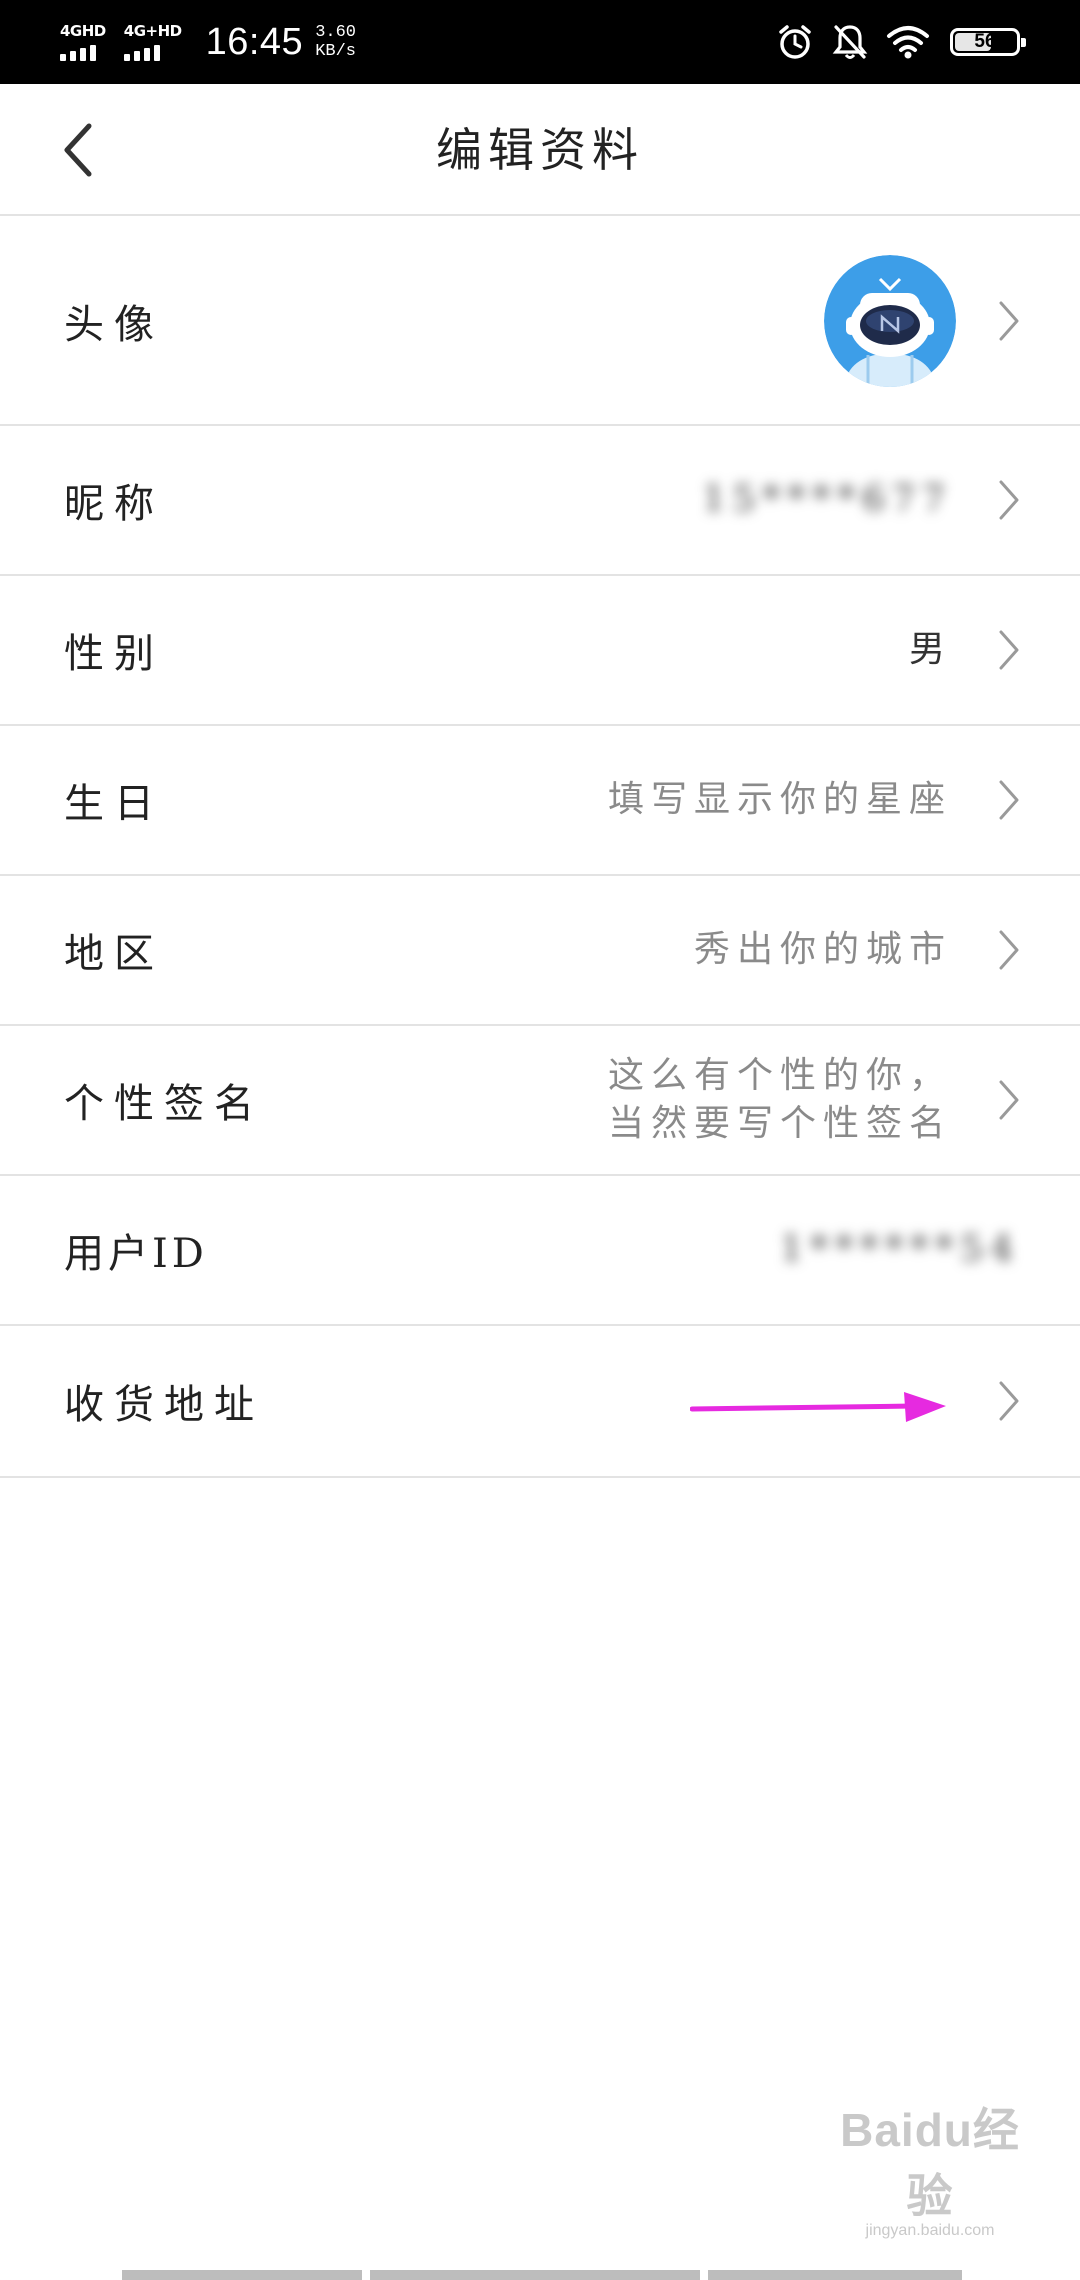  Describe the element at coordinates (930, 2163) in the screenshot. I see `watermark-logo: Baidu经验` at that location.